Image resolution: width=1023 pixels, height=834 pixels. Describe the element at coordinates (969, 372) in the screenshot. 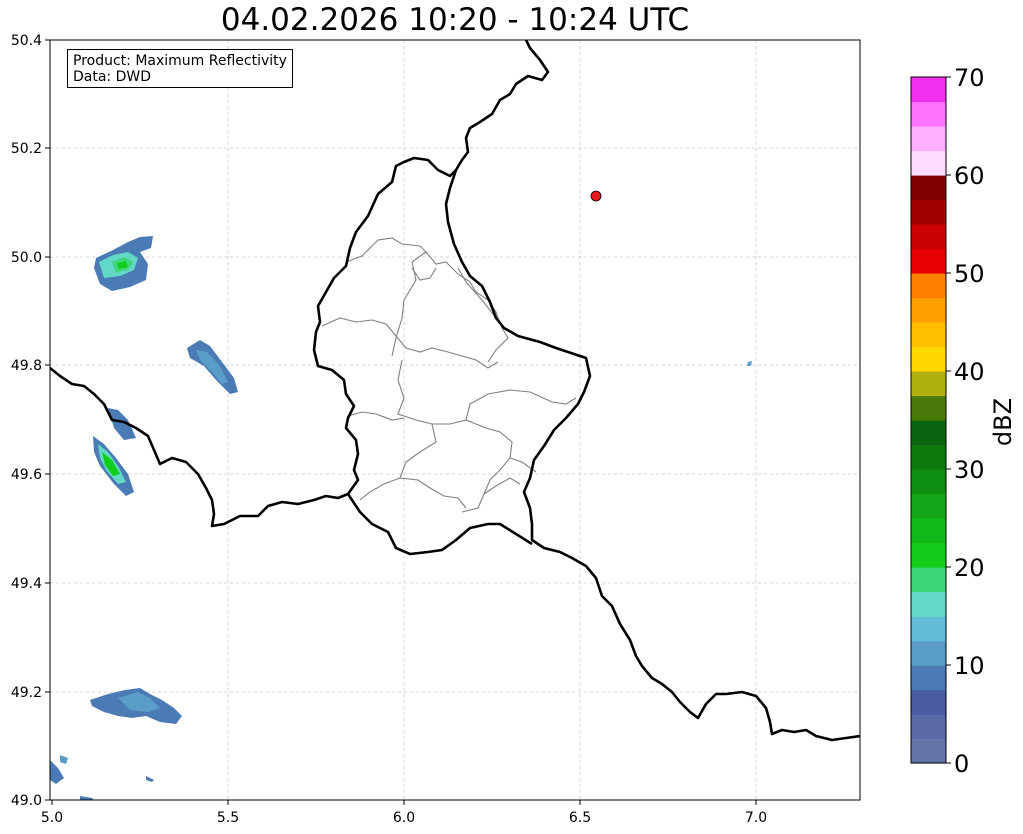

I see `colorbar-tick-label: 40` at that location.